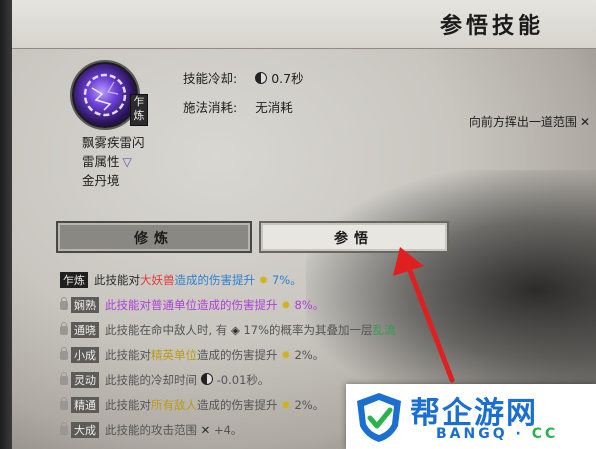 The image size is (596, 449). What do you see at coordinates (472, 434) in the screenshot?
I see `watermark-domain-name: BANGQ` at bounding box center [472, 434].